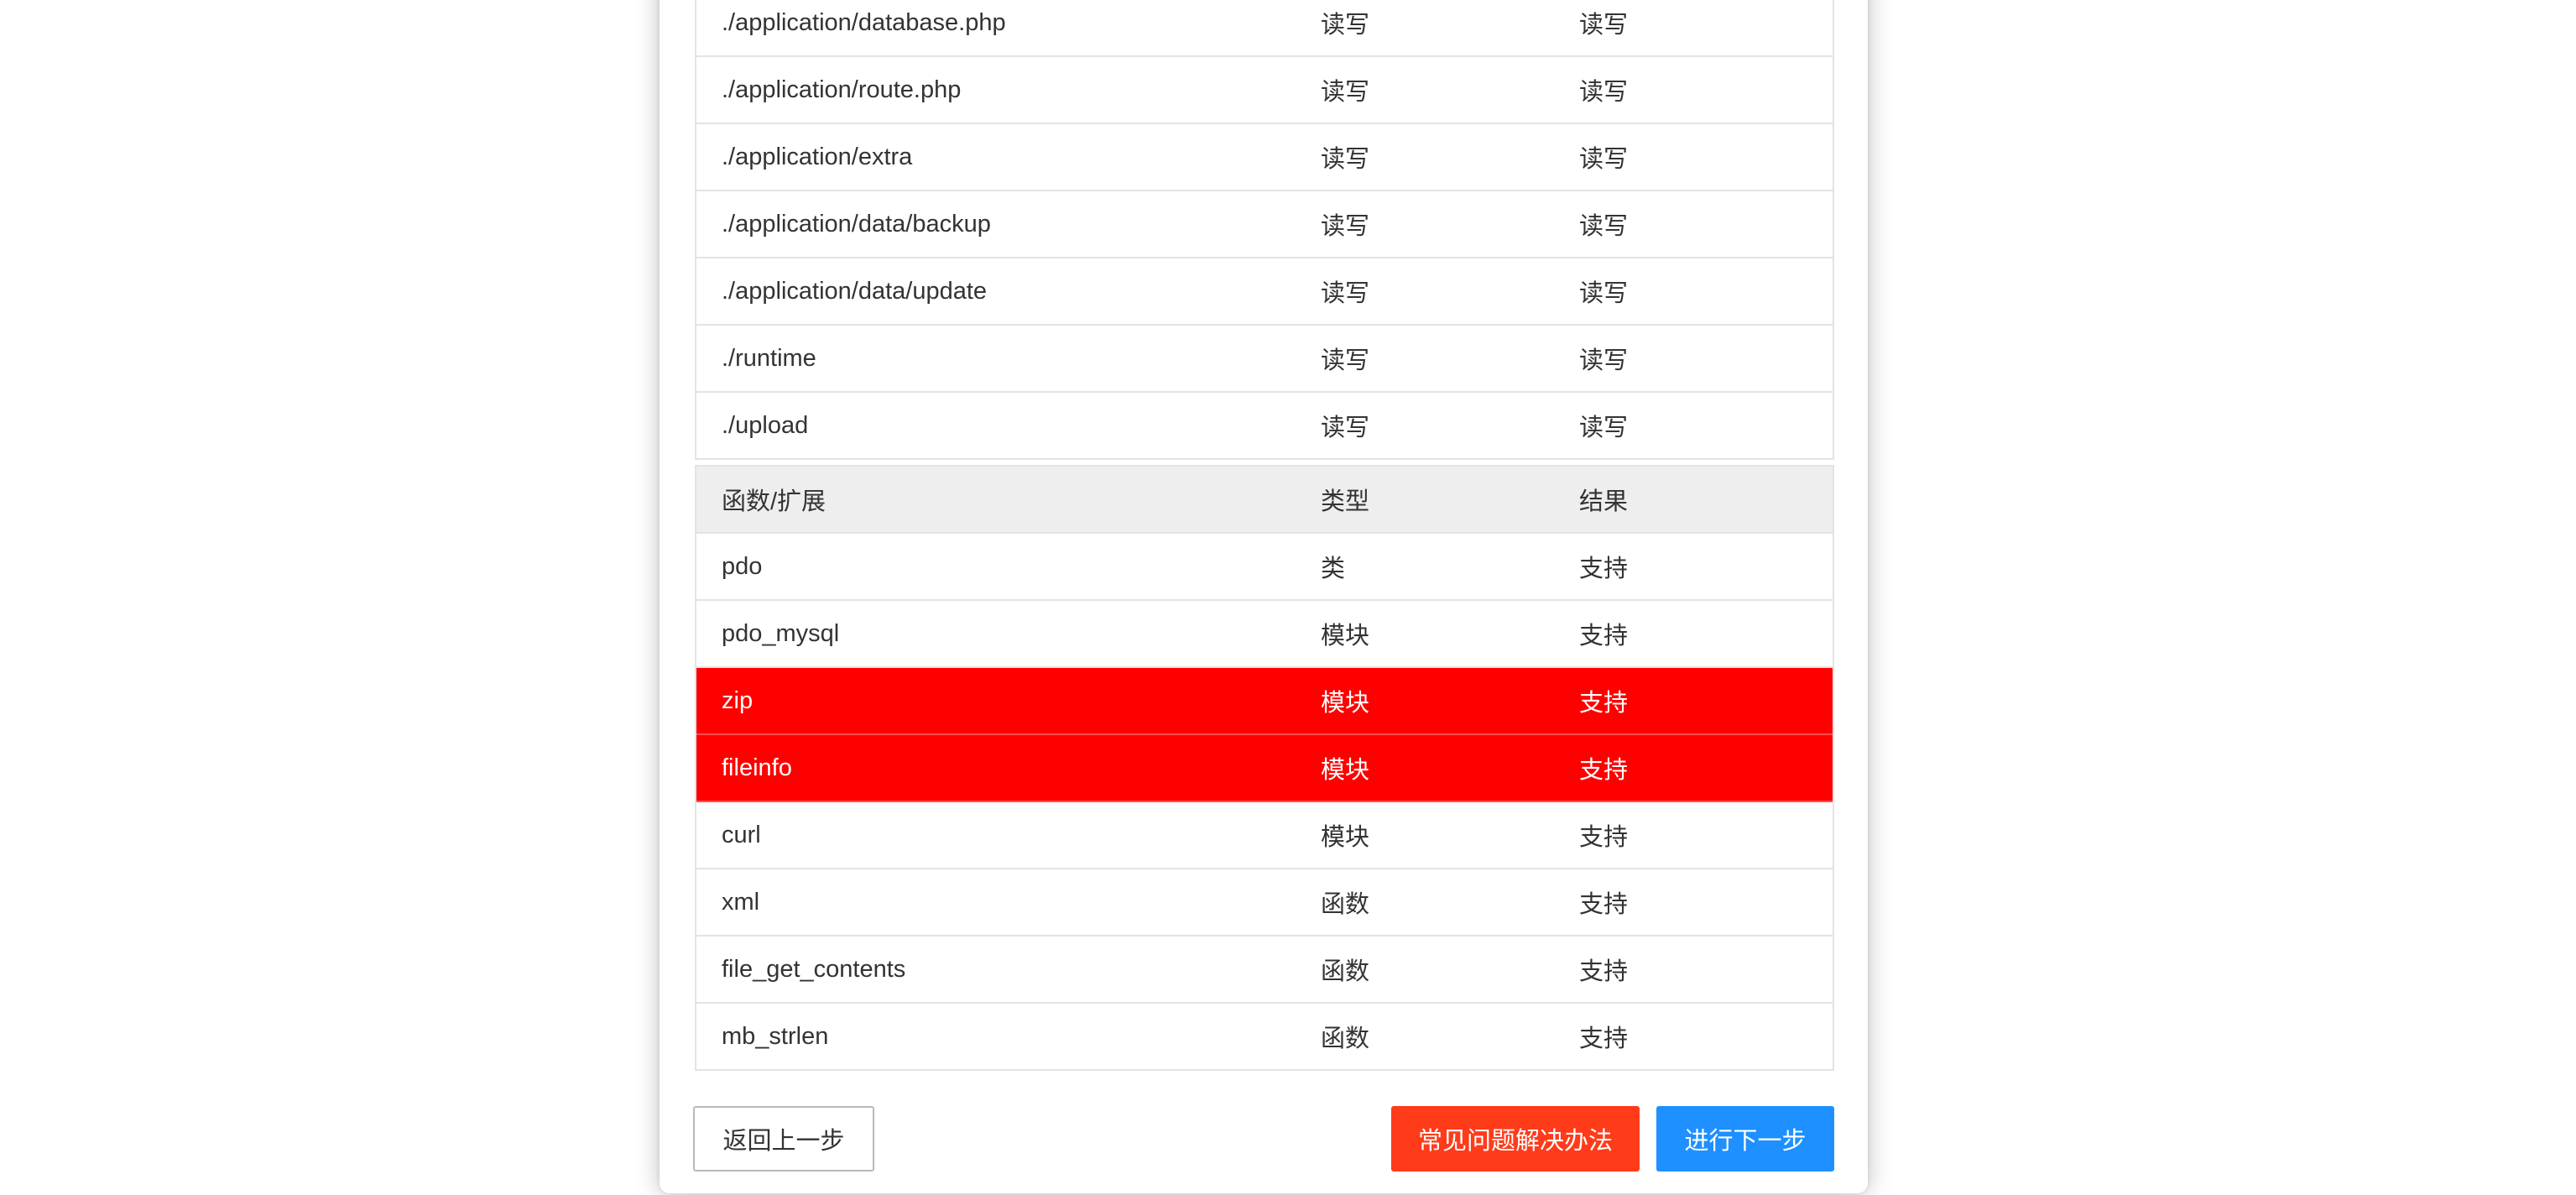 This screenshot has width=2576, height=1195. I want to click on ext-name: pdo_mysql, so click(781, 633).